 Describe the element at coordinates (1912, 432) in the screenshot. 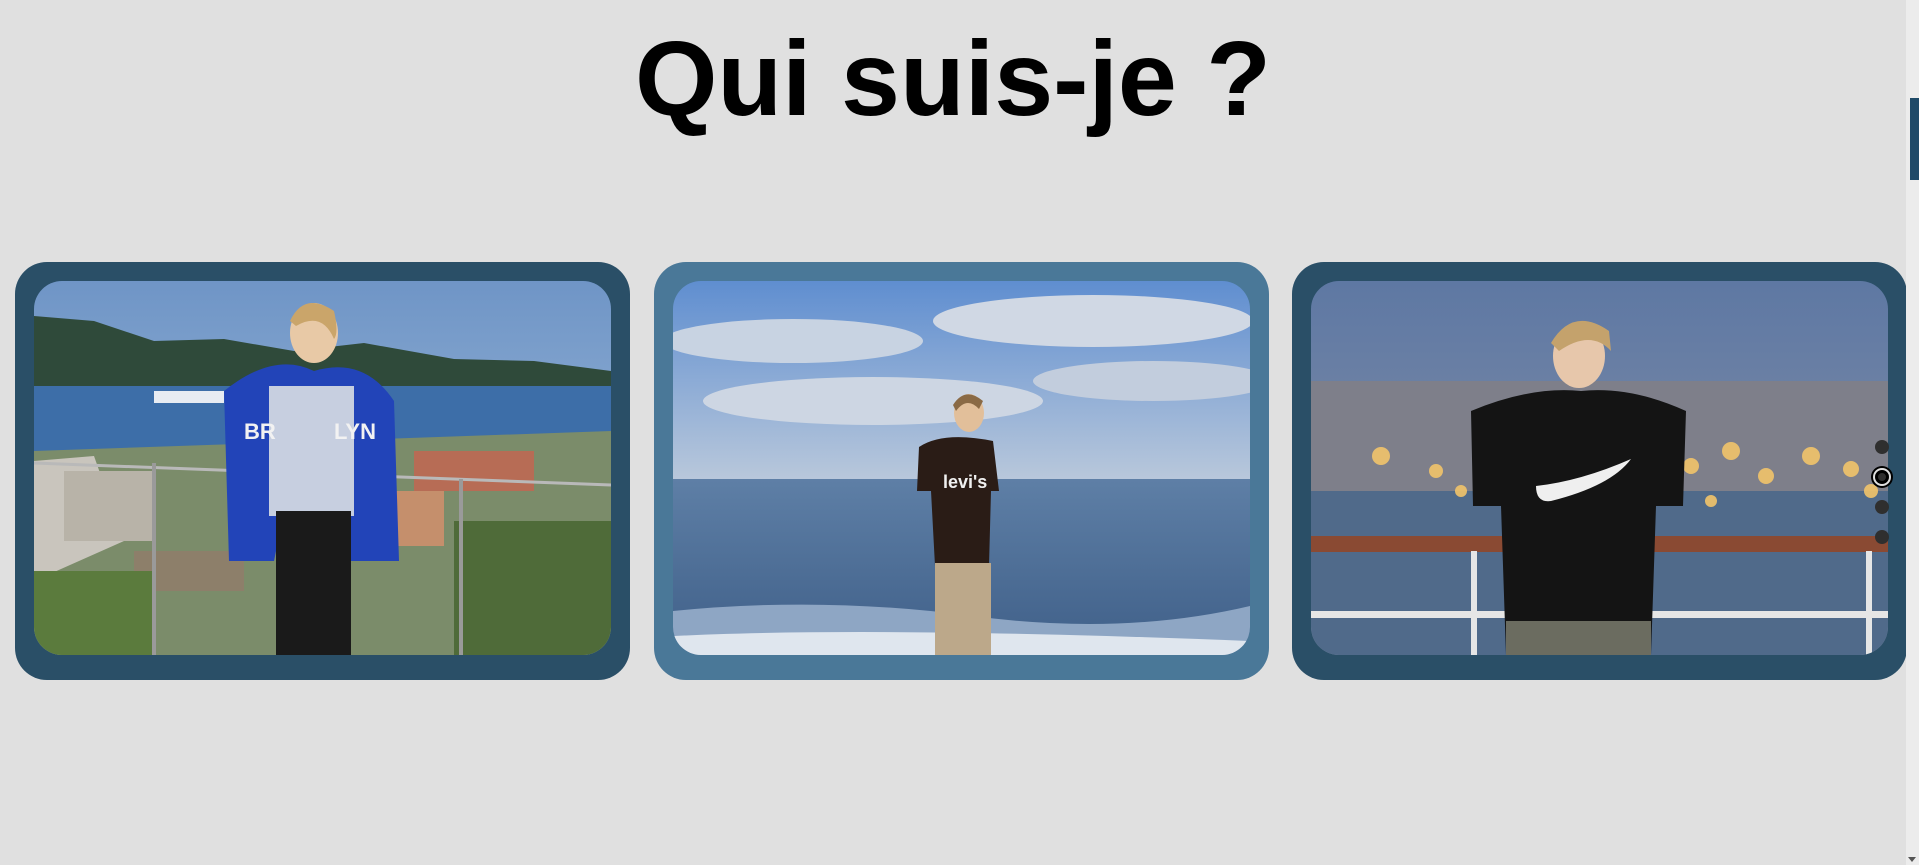

I see `vertical-scrollbar` at that location.